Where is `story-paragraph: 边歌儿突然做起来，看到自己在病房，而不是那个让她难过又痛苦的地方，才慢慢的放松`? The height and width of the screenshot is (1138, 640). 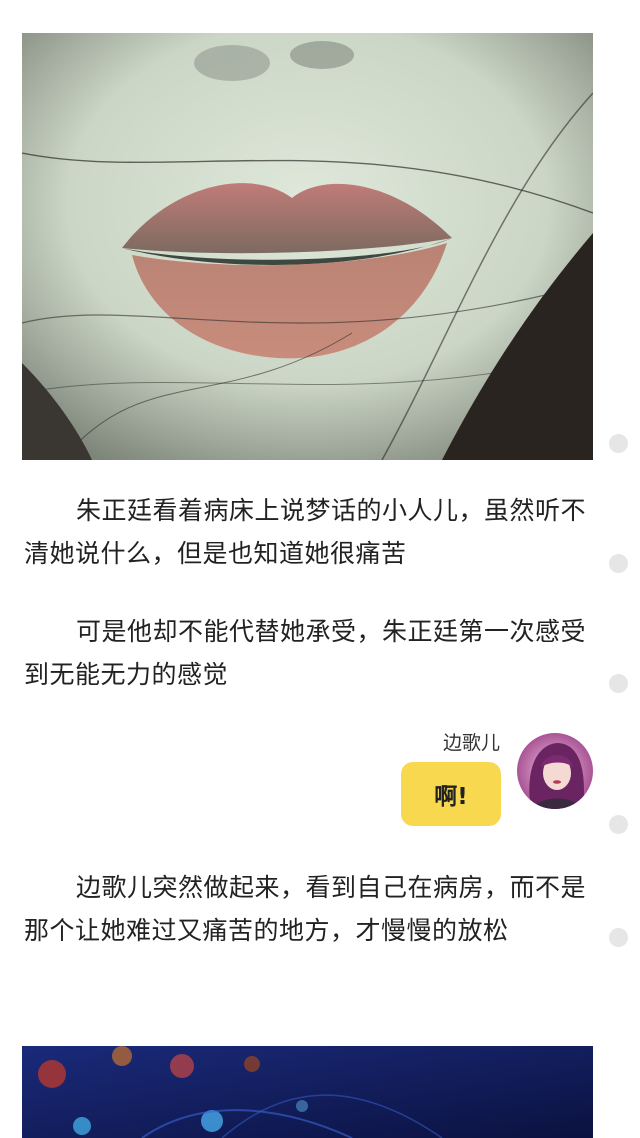
story-paragraph: 边歌儿突然做起来，看到自己在病房，而不是那个让她难过又痛苦的地方，才慢慢的放松 is located at coordinates (305, 909).